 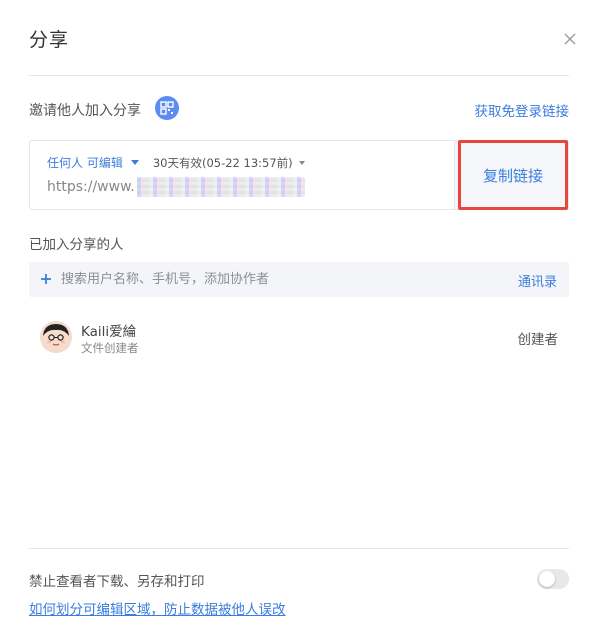 What do you see at coordinates (537, 280) in the screenshot?
I see `contacts-link: 通讯录` at bounding box center [537, 280].